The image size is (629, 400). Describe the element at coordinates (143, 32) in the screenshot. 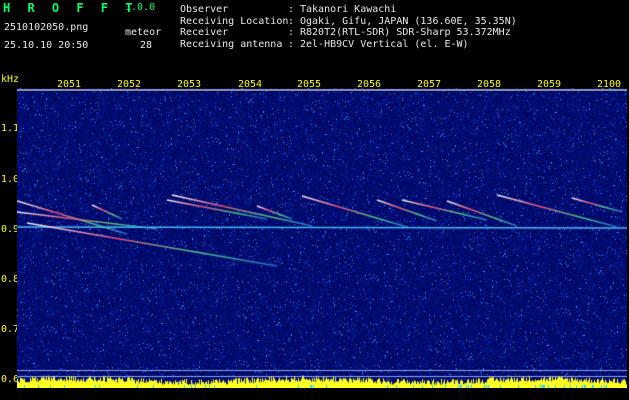

I see `meteor-count-label: meteor` at that location.